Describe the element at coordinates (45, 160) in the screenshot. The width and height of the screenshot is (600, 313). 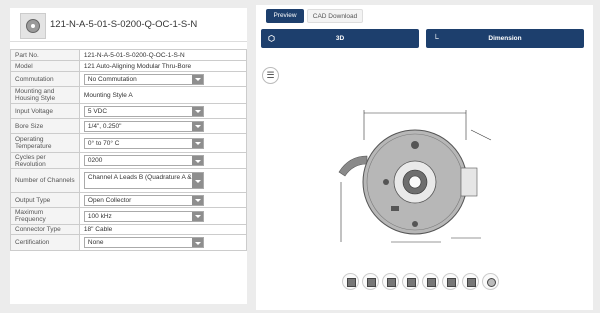
I see `spec-label: Cycles per Revolution` at that location.